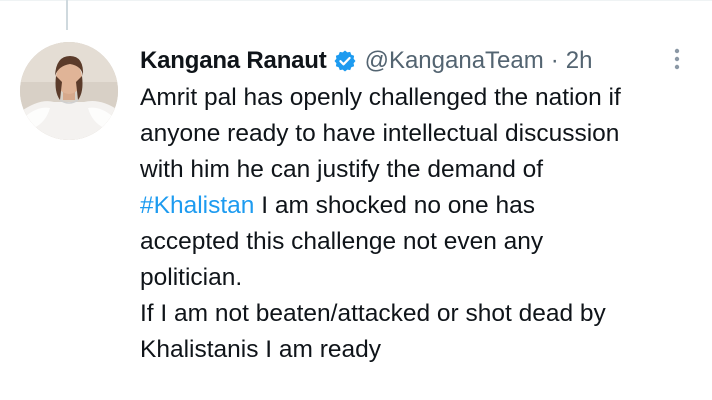 This screenshot has height=400, width=712. What do you see at coordinates (261, 349) in the screenshot?
I see `tweet-text-line: Khalistanis I am ready` at bounding box center [261, 349].